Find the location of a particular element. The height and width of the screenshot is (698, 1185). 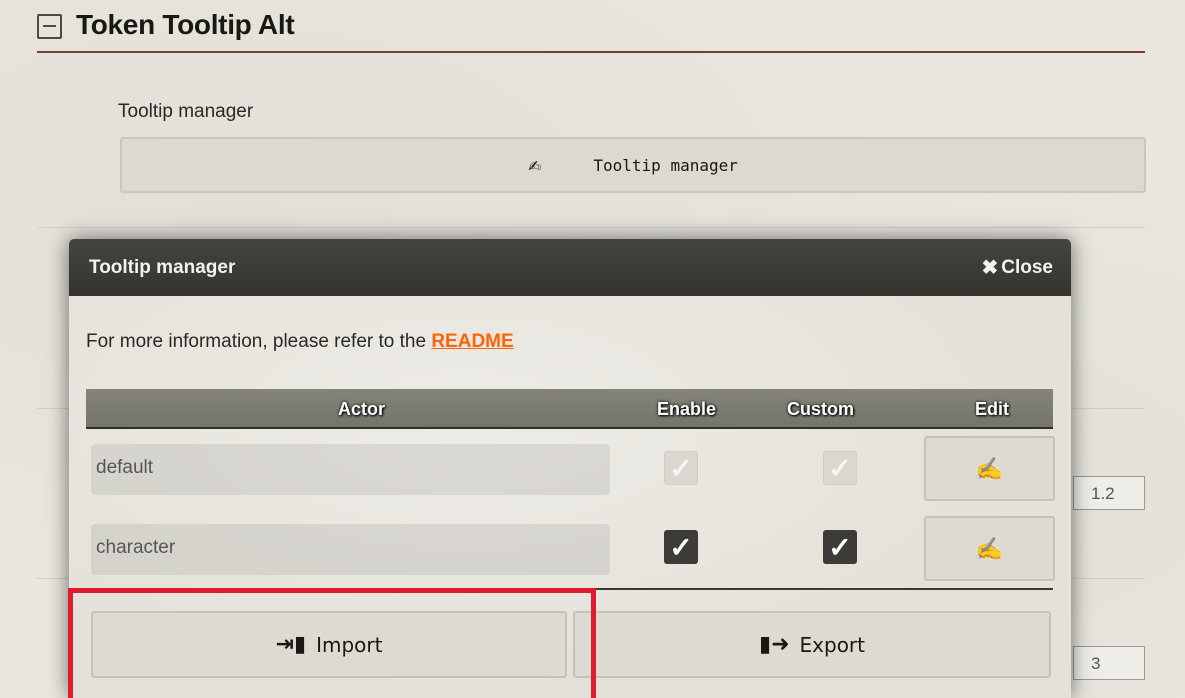

collapse-icon is located at coordinates (49, 26).